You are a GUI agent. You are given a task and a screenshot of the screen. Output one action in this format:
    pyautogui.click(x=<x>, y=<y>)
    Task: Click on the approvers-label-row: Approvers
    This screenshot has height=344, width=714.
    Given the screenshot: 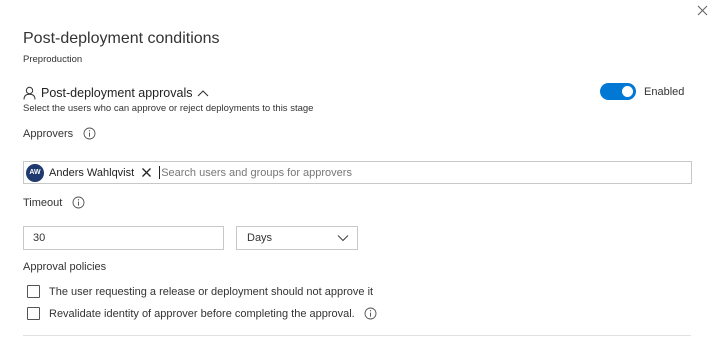 What is the action you would take?
    pyautogui.click(x=59, y=133)
    